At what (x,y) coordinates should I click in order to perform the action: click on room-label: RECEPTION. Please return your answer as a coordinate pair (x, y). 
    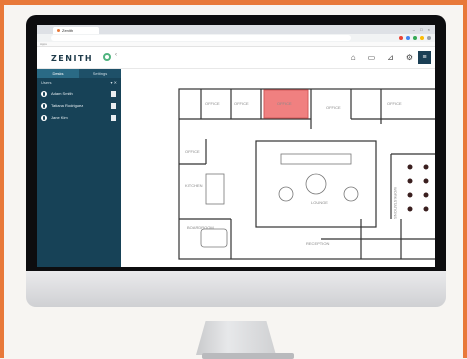
    Looking at the image, I should click on (317, 243).